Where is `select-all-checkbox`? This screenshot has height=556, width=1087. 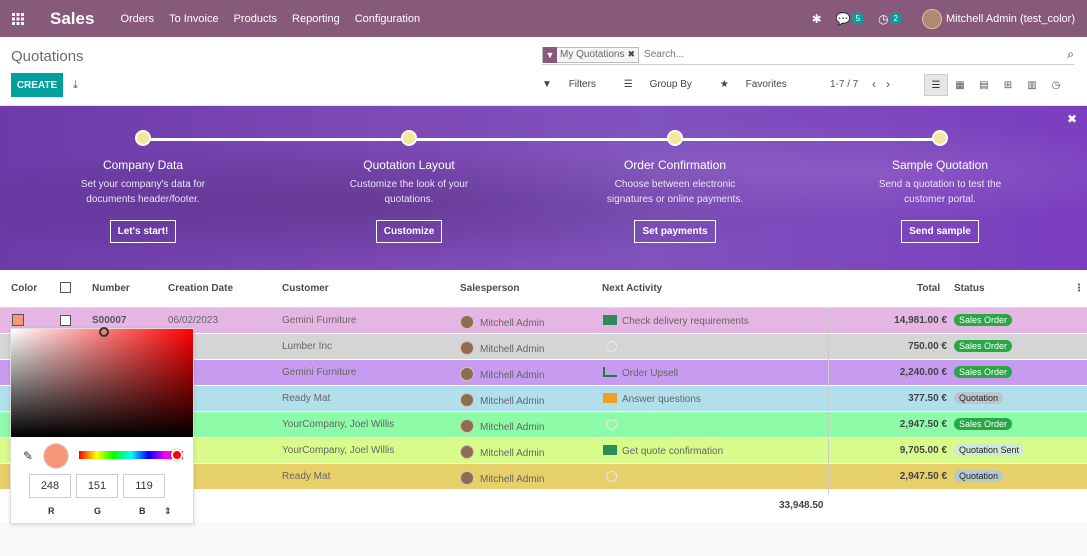 select-all-checkbox is located at coordinates (65, 288).